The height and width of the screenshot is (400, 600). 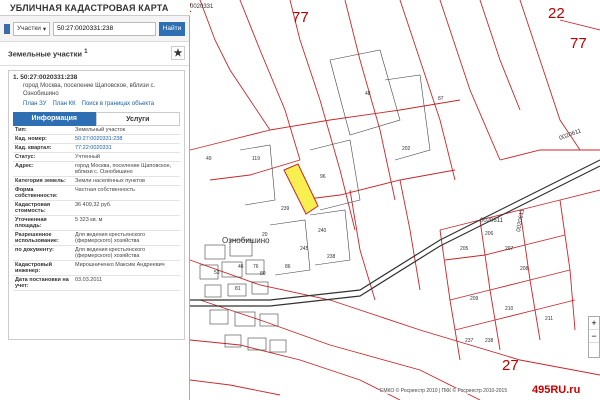 What do you see at coordinates (265, 235) in the screenshot?
I see `parcel-number: 20` at bounding box center [265, 235].